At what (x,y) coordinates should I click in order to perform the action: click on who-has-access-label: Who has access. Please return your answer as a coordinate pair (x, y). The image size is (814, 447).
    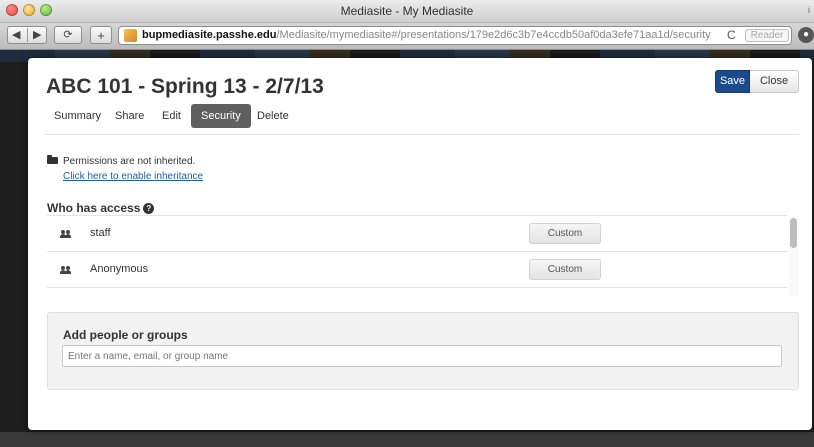
    Looking at the image, I should click on (94, 208).